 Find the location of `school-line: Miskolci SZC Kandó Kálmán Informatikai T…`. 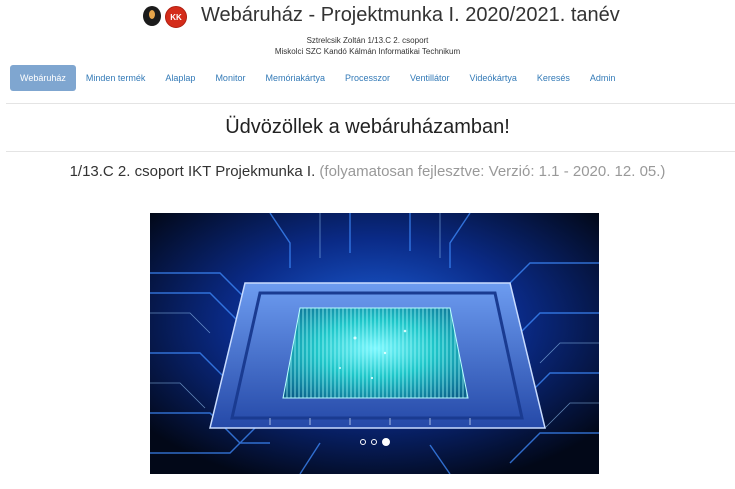

school-line: Miskolci SZC Kandó Kálmán Informatikai T… is located at coordinates (367, 51).